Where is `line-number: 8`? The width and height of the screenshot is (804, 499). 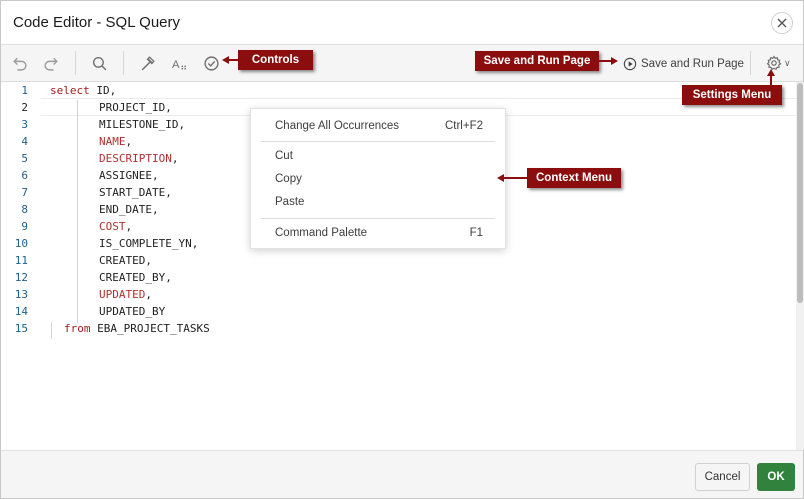 line-number: 8 is located at coordinates (24, 209).